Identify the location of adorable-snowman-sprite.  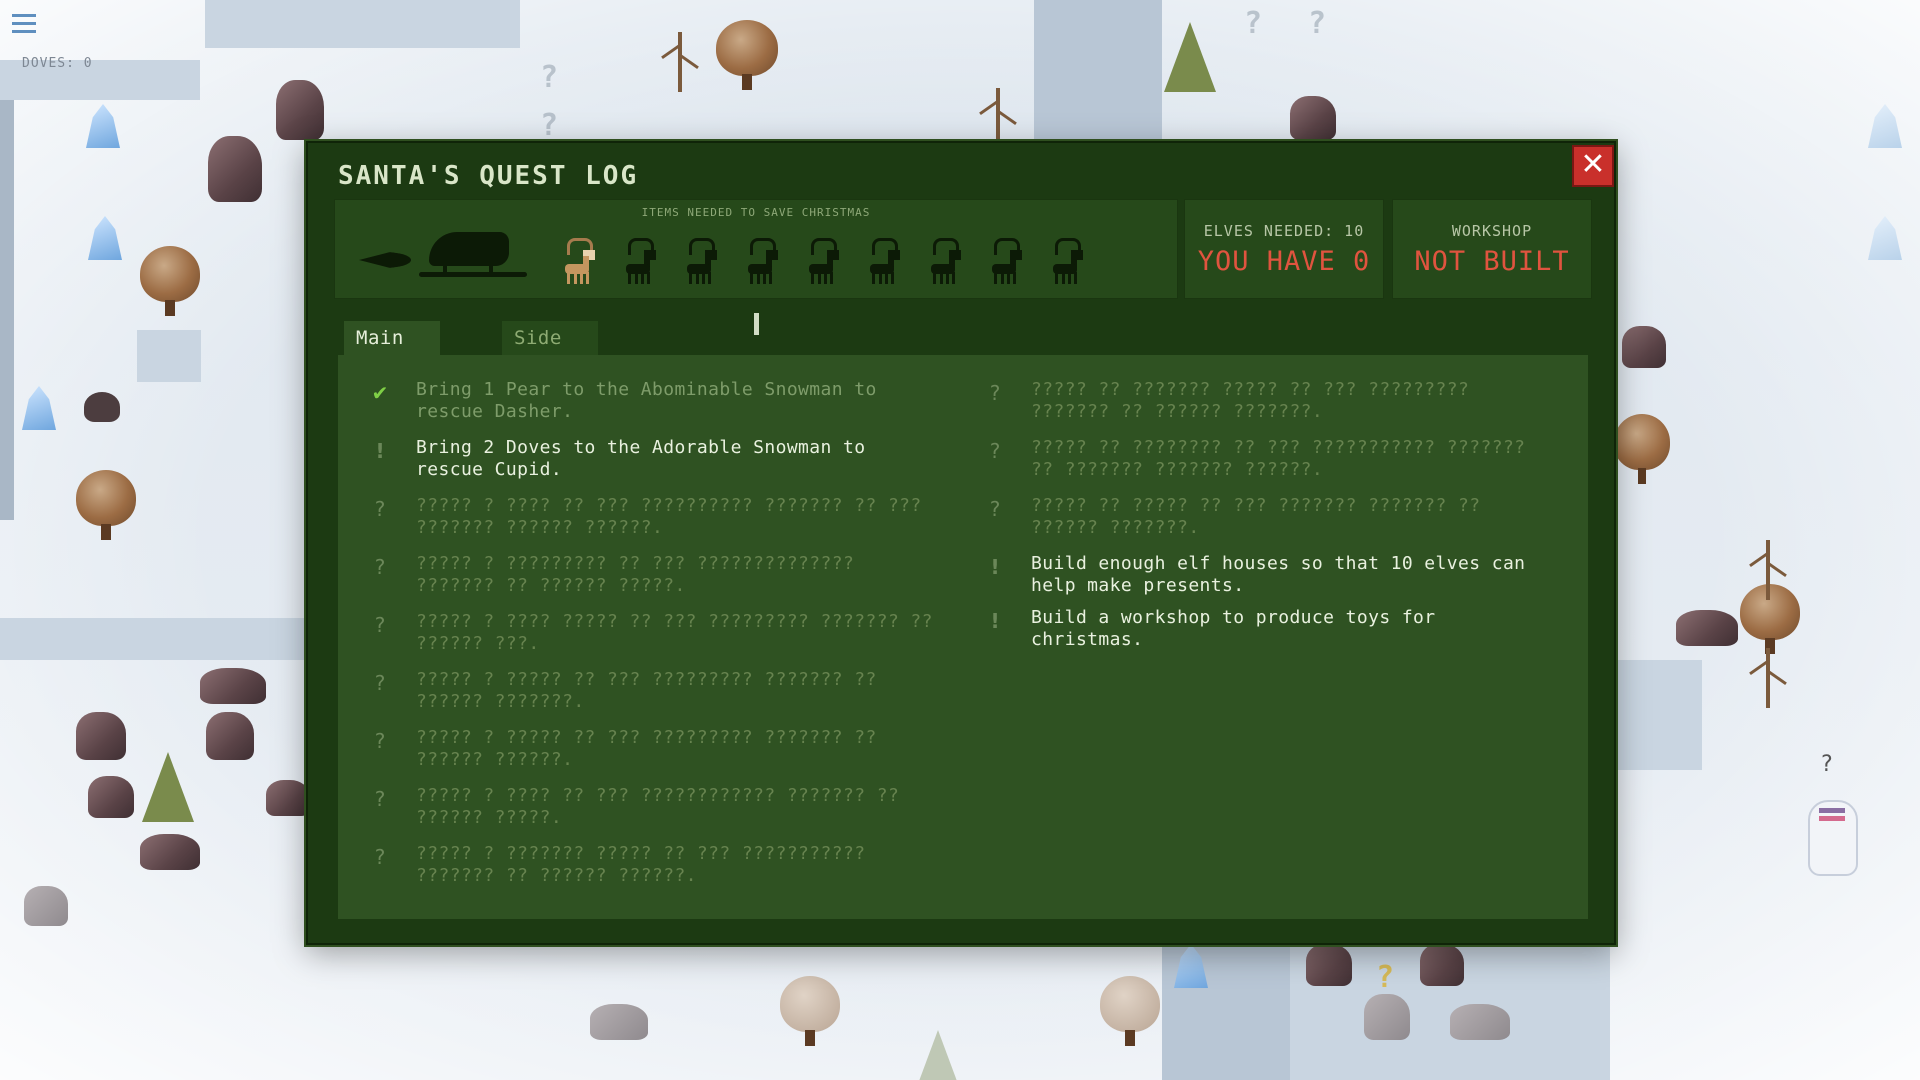
(1833, 838).